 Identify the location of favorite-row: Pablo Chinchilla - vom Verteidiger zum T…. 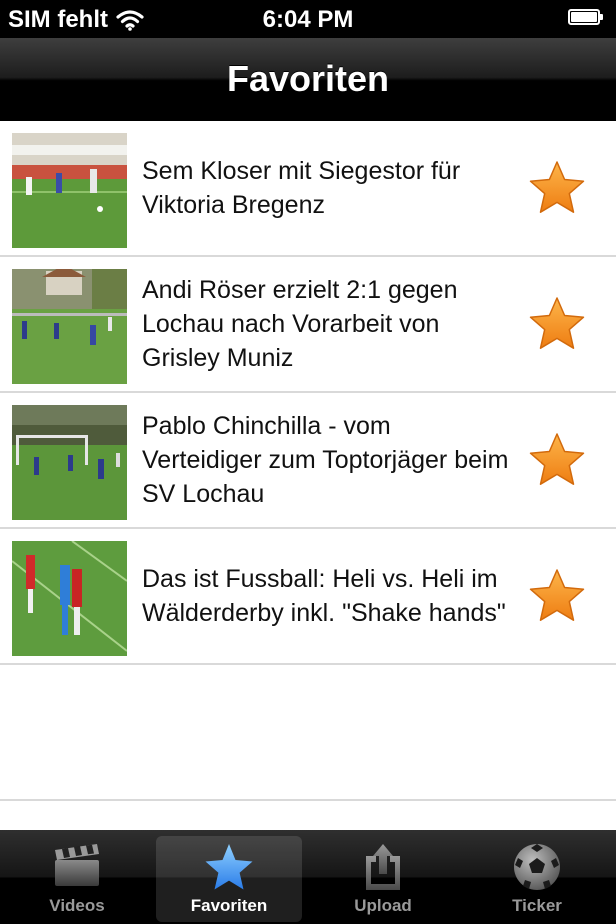
(308, 461).